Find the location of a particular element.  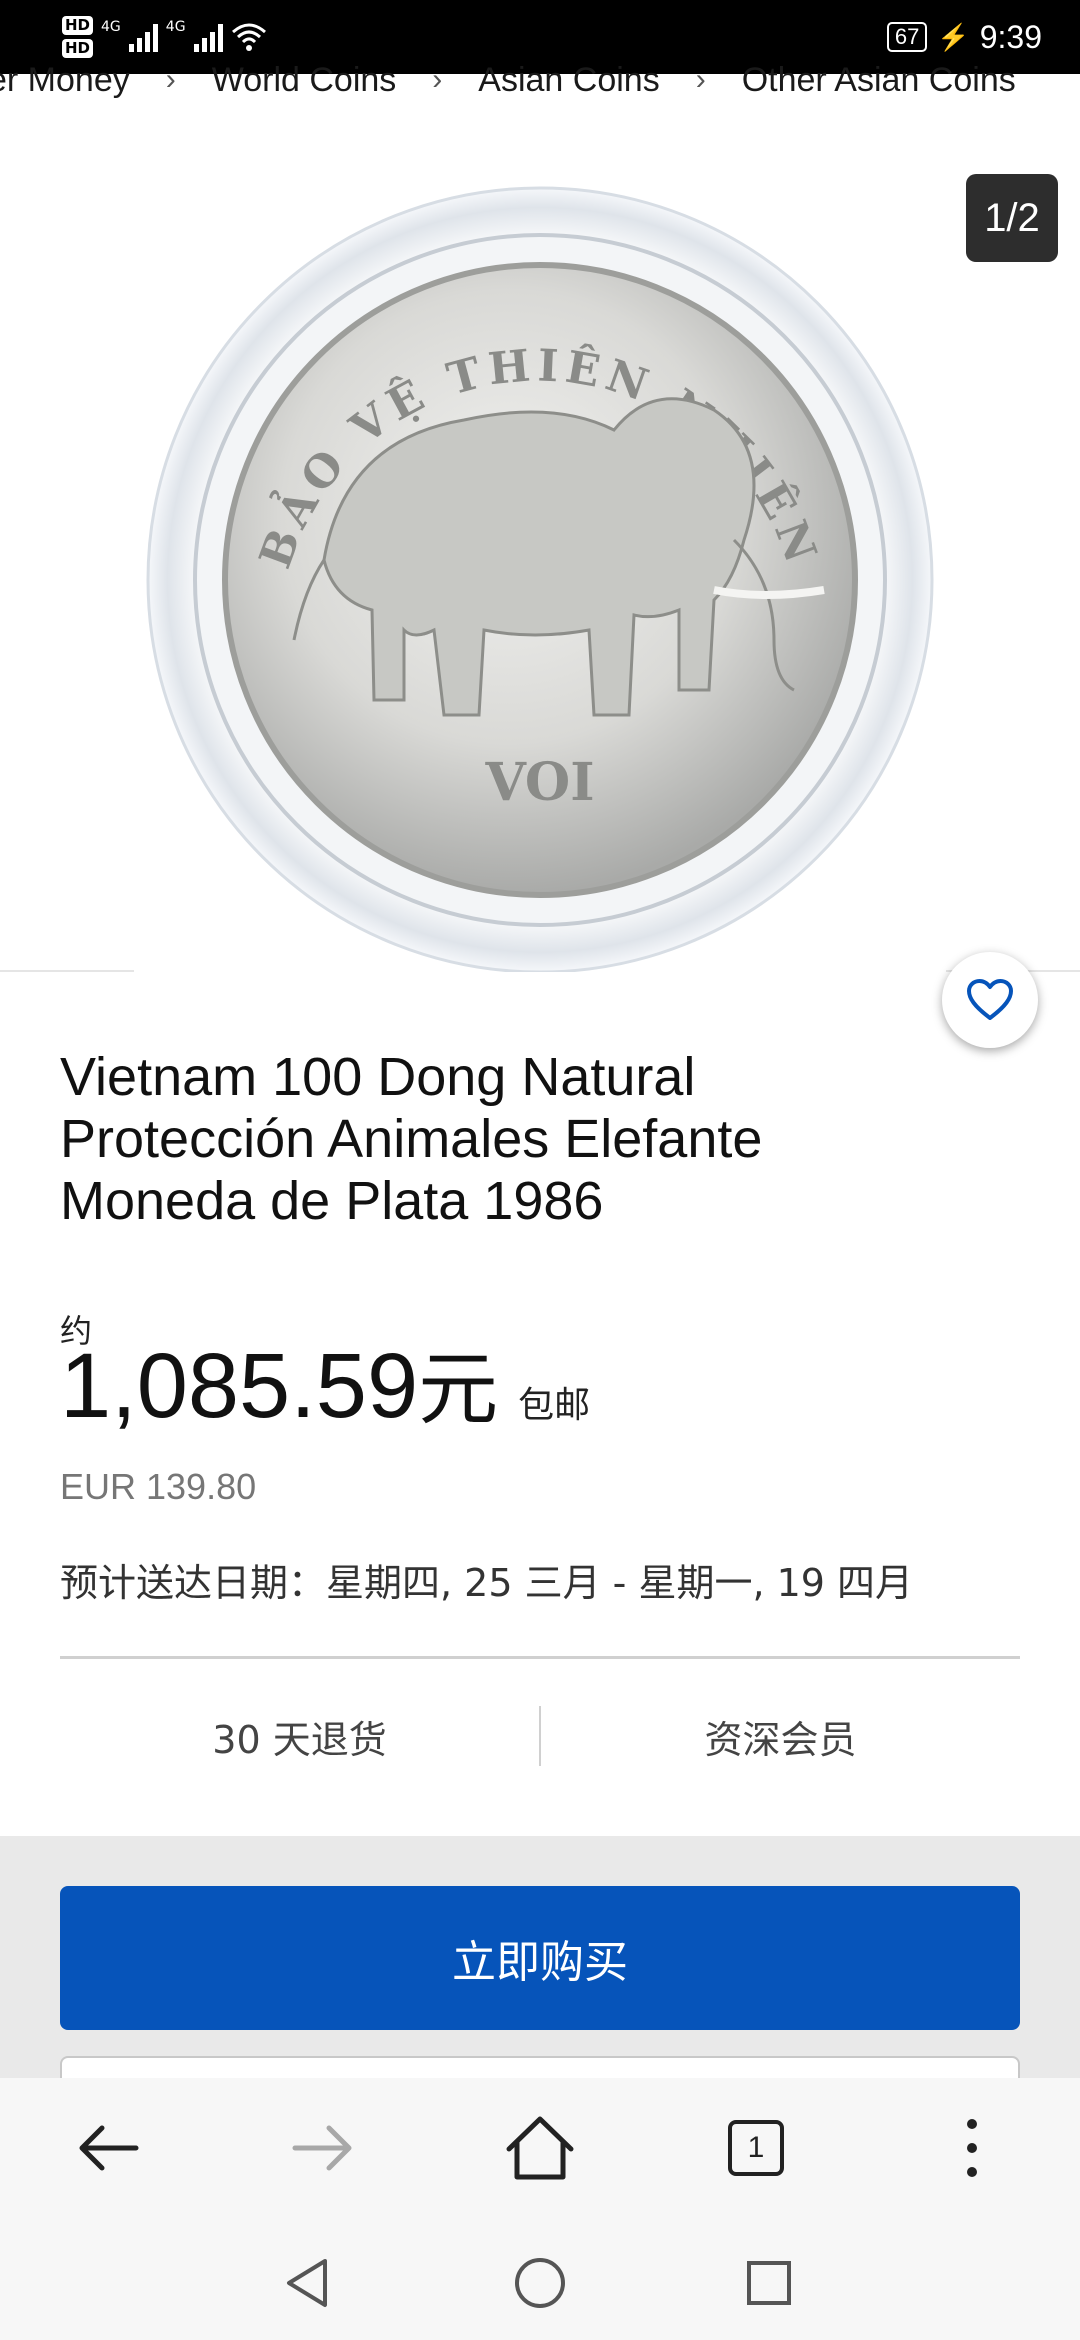

price-row: 1,085.59元 包邮 is located at coordinates (325, 1388).